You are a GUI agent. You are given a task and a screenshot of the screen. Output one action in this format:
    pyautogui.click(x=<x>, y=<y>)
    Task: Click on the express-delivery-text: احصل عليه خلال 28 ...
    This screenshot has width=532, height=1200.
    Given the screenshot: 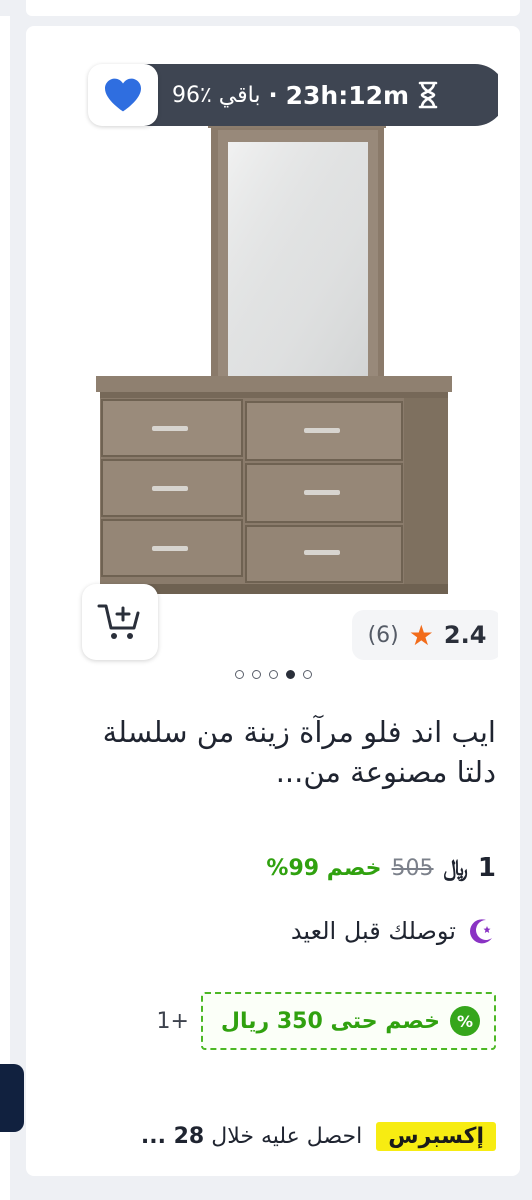 What is the action you would take?
    pyautogui.click(x=251, y=1136)
    